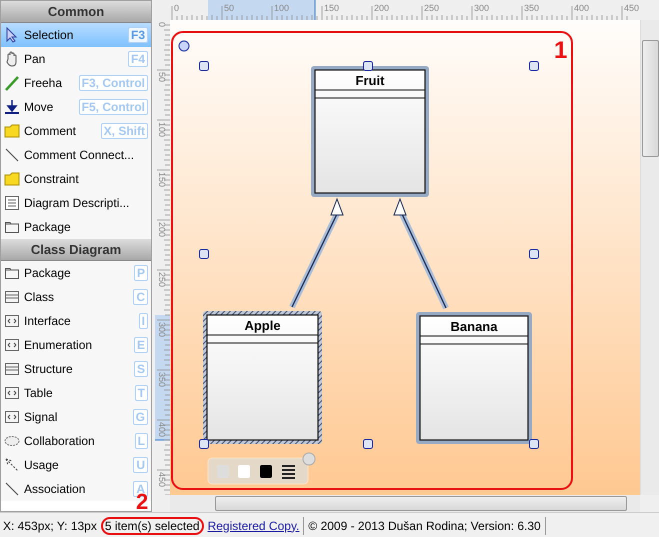 The image size is (659, 537). I want to click on tool-label: Interface, so click(48, 321).